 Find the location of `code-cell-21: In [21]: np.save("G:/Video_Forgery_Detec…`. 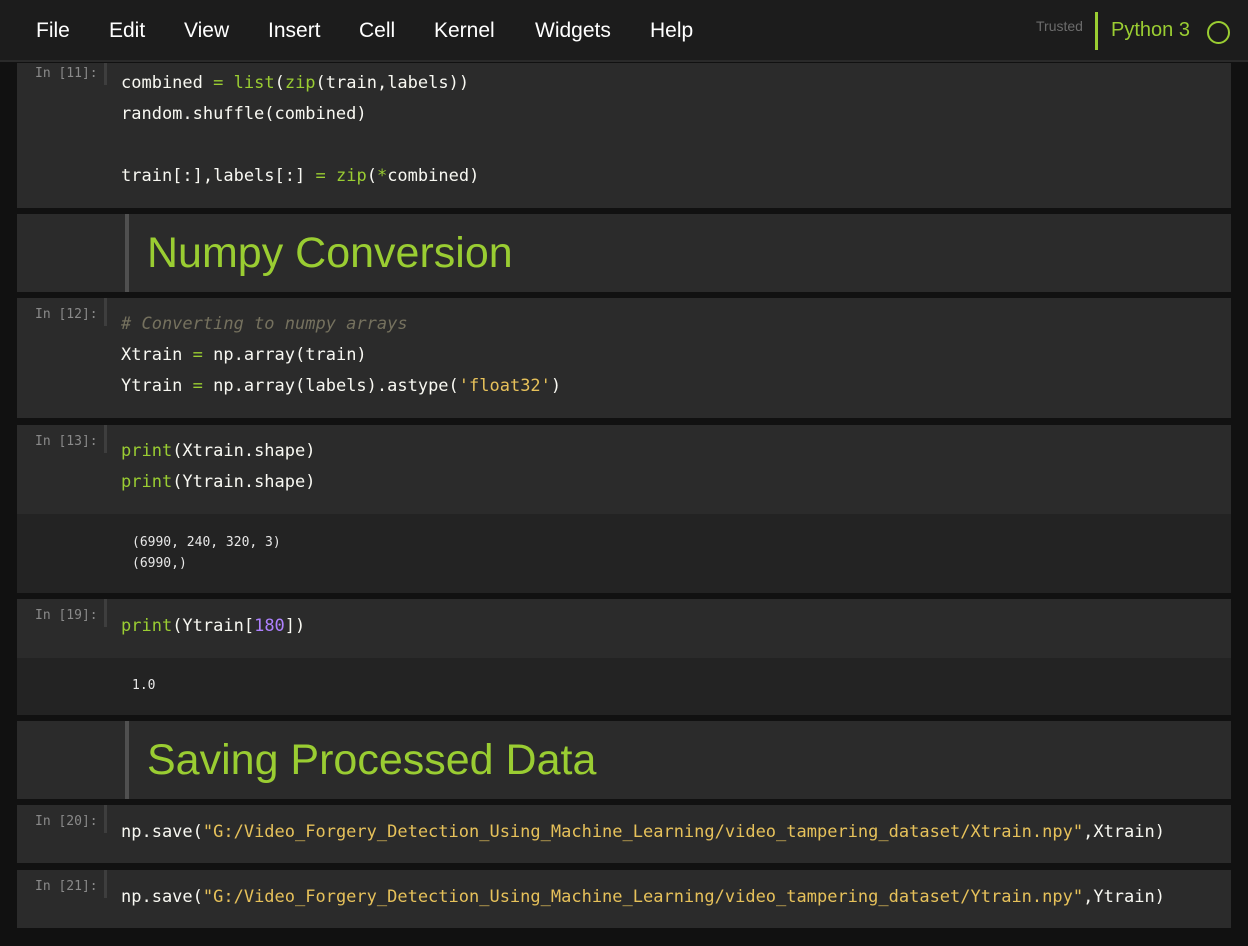

code-cell-21: In [21]: np.save("G:/Video_Forgery_Detec… is located at coordinates (624, 899).